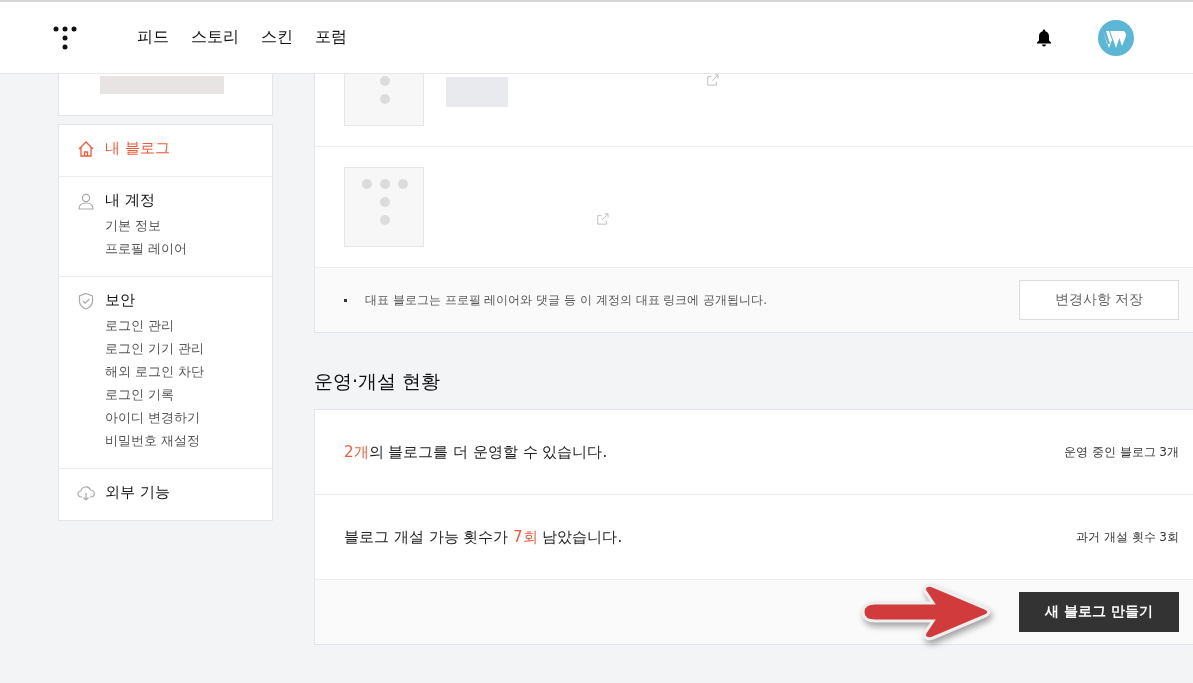  Describe the element at coordinates (345, 300) in the screenshot. I see `bullet-icon` at that location.